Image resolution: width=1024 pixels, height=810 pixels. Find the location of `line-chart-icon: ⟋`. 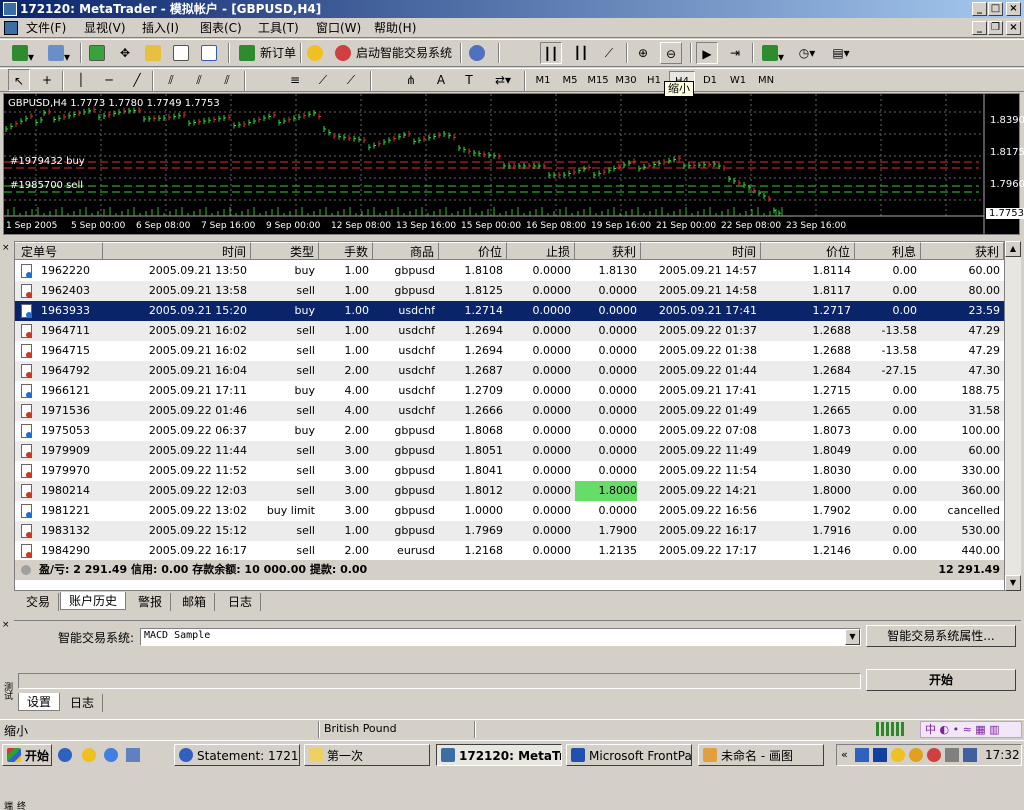

line-chart-icon: ⟋ is located at coordinates (609, 53).